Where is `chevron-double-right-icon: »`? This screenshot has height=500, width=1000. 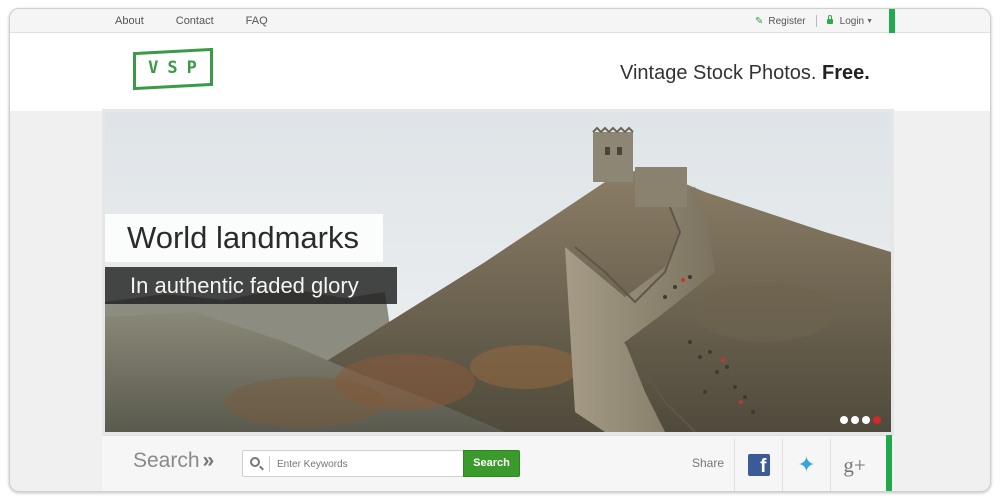
chevron-double-right-icon: » is located at coordinates (208, 460).